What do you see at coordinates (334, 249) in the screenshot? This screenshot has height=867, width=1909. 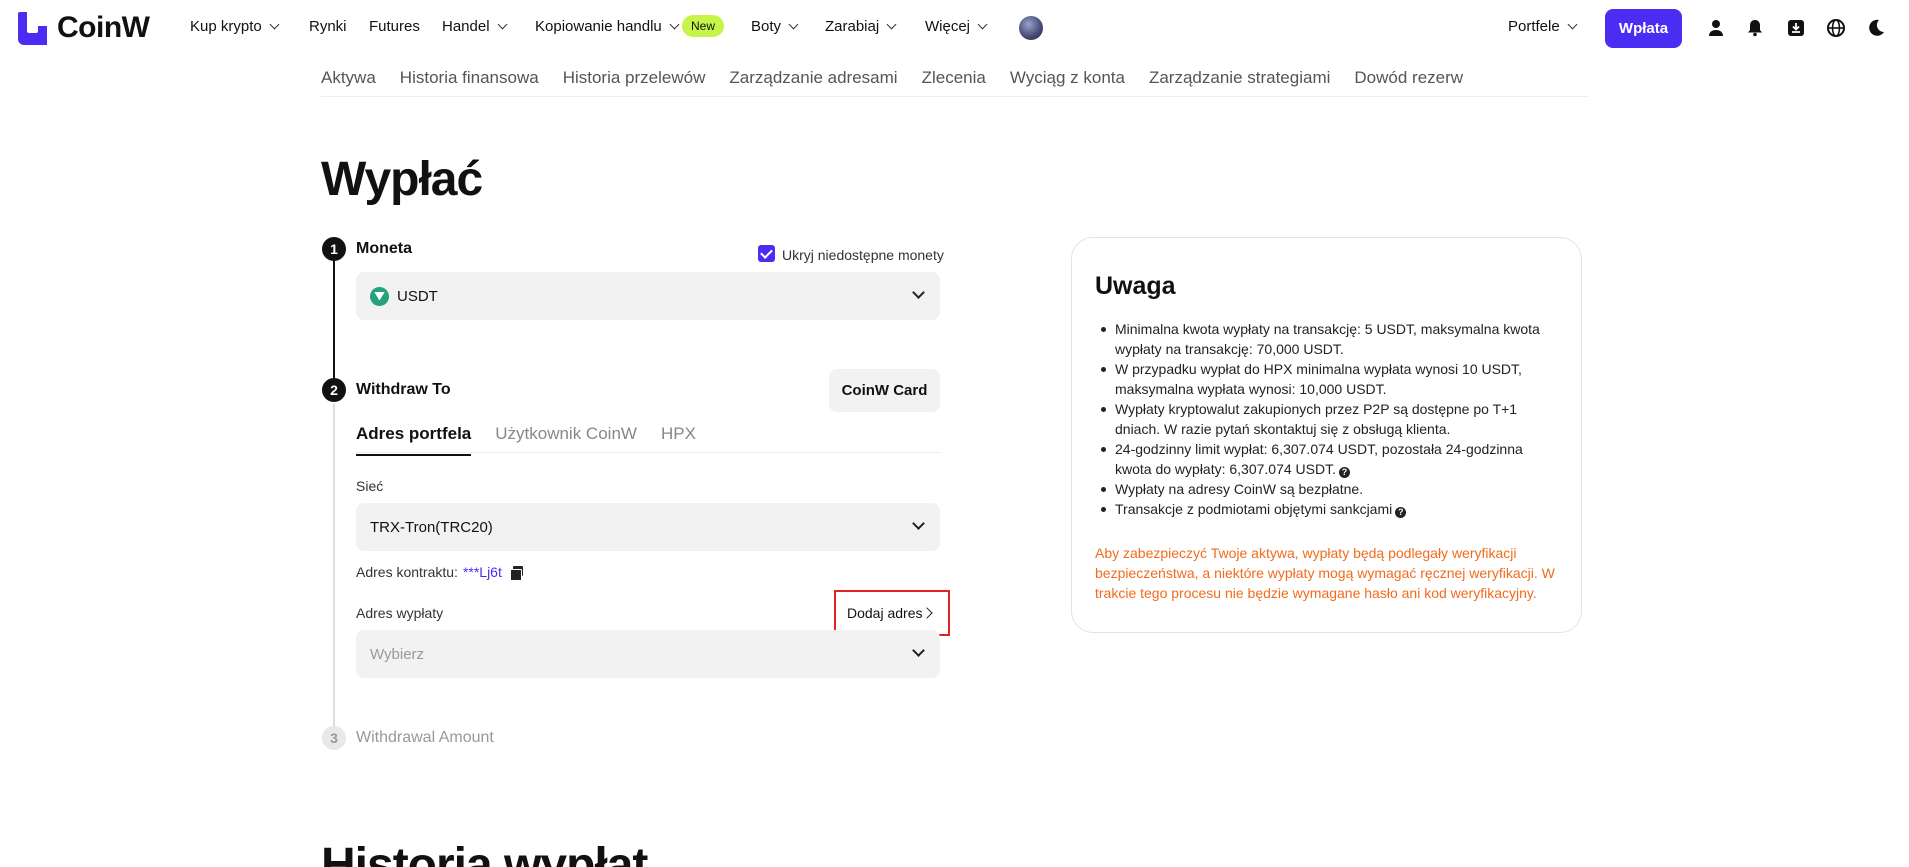 I see `step-1-dot: 1` at bounding box center [334, 249].